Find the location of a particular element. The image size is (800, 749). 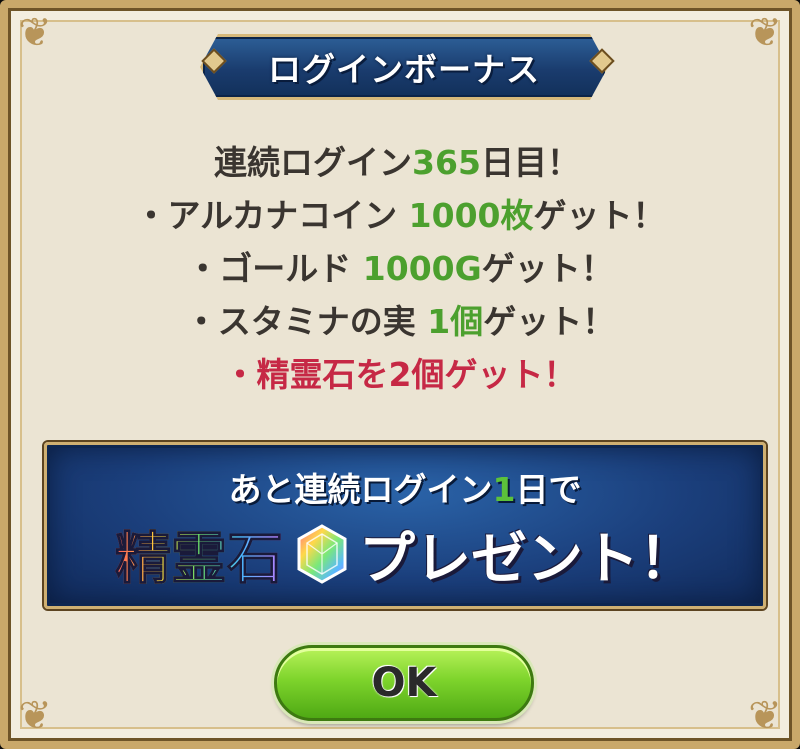

ok-button: OK is located at coordinates (404, 683).